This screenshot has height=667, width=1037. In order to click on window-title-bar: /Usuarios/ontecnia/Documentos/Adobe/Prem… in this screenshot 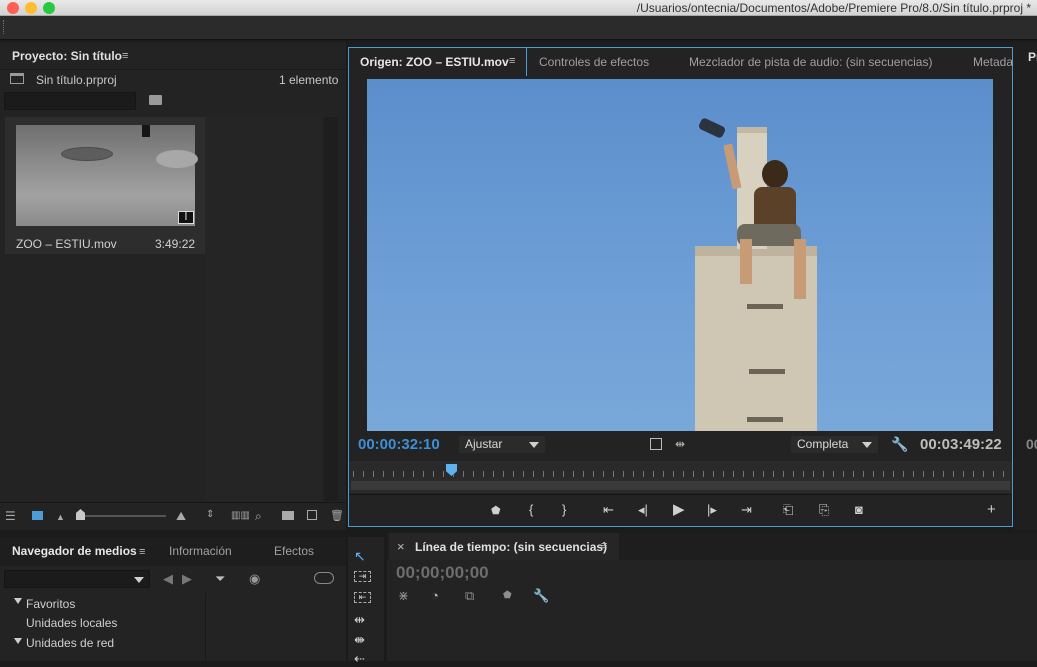, I will do `click(518, 8)`.